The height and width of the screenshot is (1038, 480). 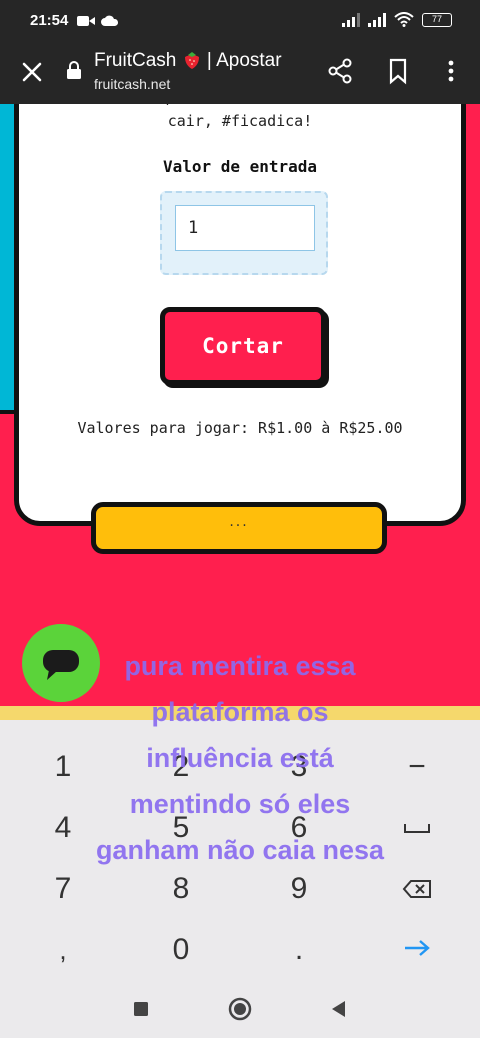 What do you see at coordinates (244, 60) in the screenshot?
I see `page-title-suffix: | Apostar` at bounding box center [244, 60].